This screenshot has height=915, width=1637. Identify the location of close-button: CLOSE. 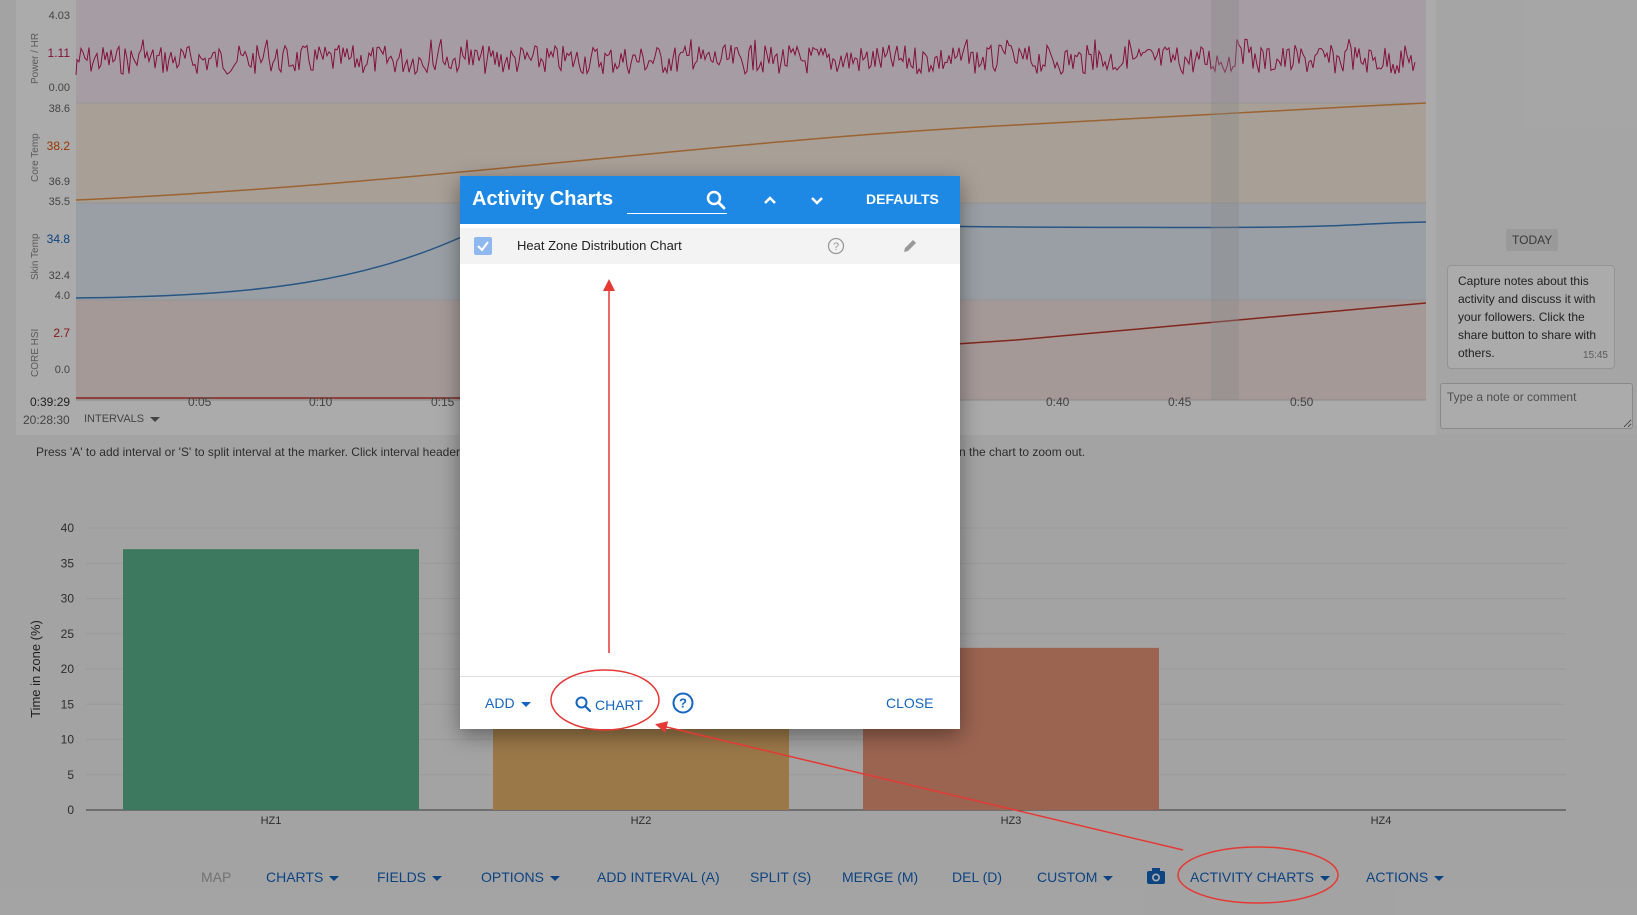
(909, 703).